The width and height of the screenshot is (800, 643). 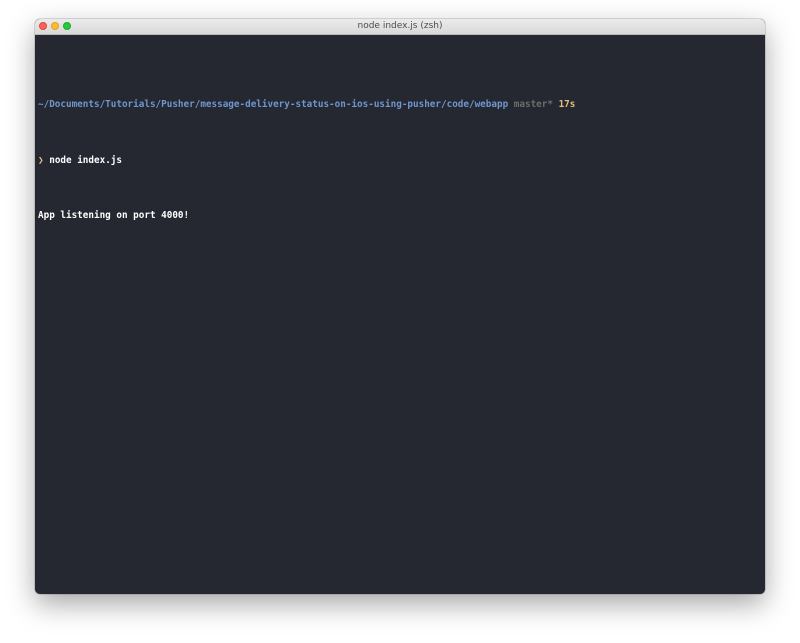 I want to click on window-title: node index.js (zsh), so click(x=400, y=26).